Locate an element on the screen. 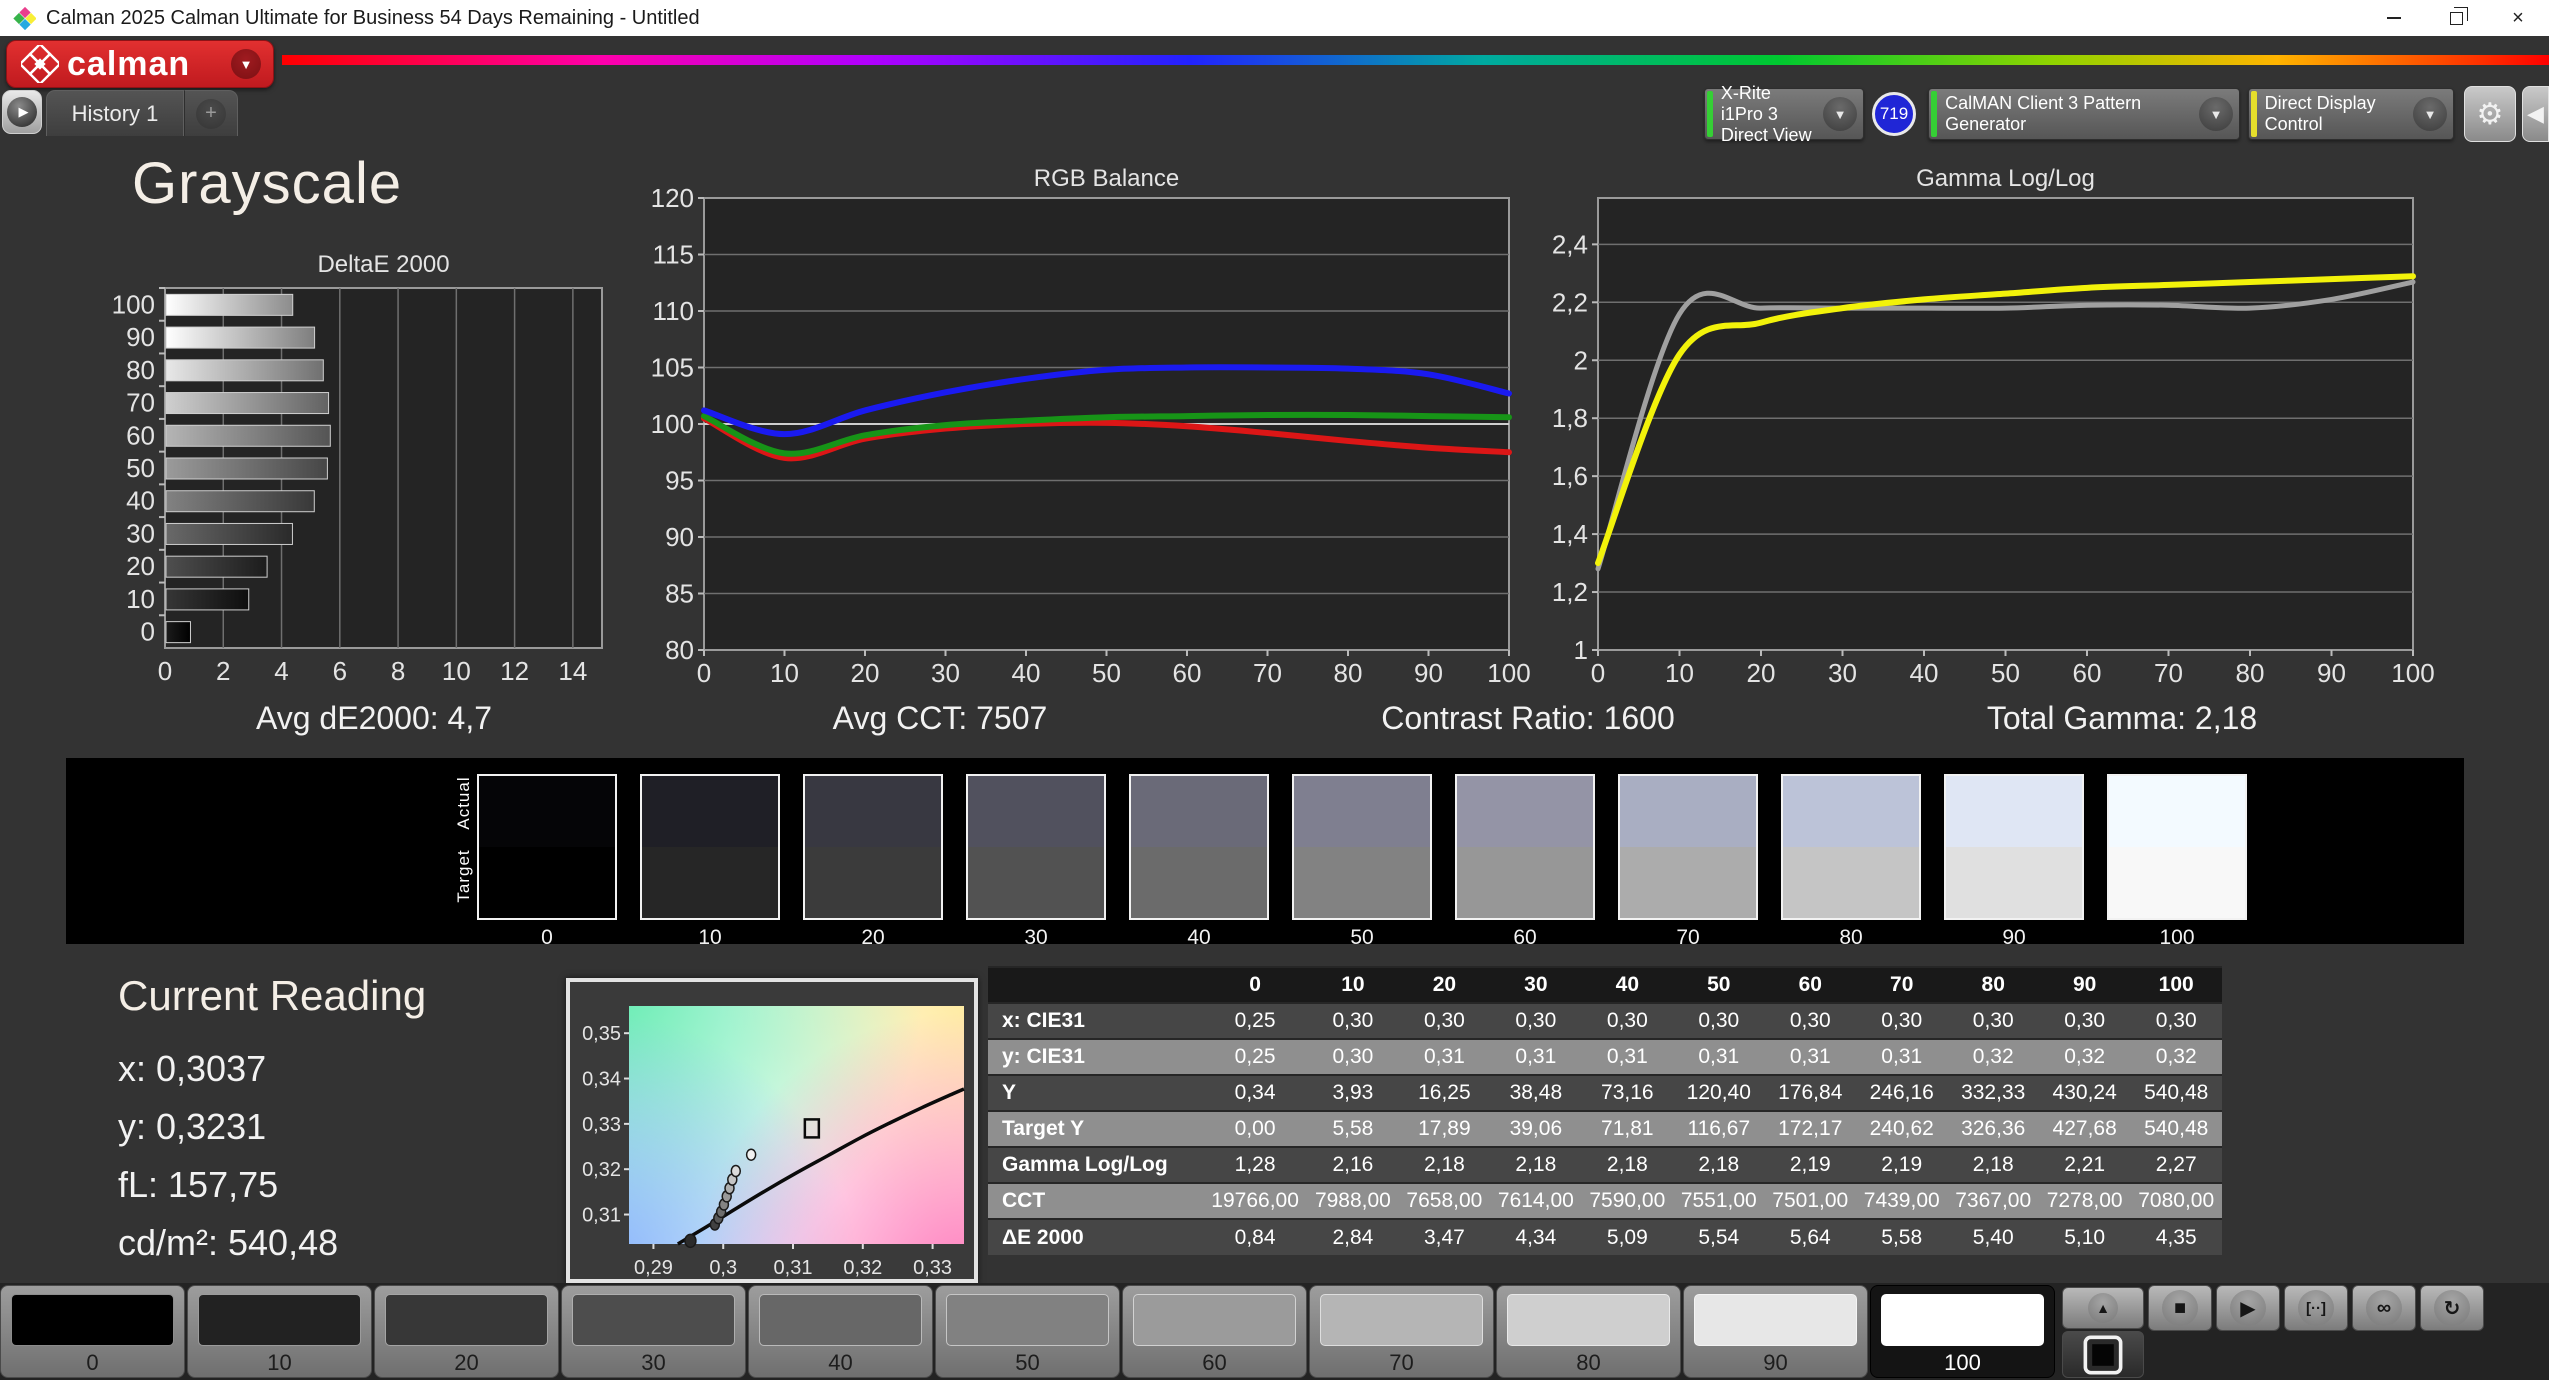  svg-text: 70 is located at coordinates (140, 403).